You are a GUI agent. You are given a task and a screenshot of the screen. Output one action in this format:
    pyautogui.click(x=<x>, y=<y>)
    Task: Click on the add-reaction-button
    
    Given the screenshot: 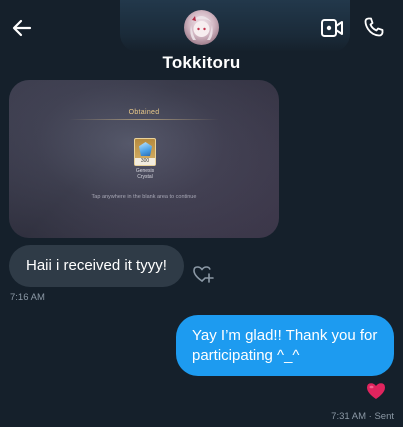 What is the action you would take?
    pyautogui.click(x=203, y=274)
    